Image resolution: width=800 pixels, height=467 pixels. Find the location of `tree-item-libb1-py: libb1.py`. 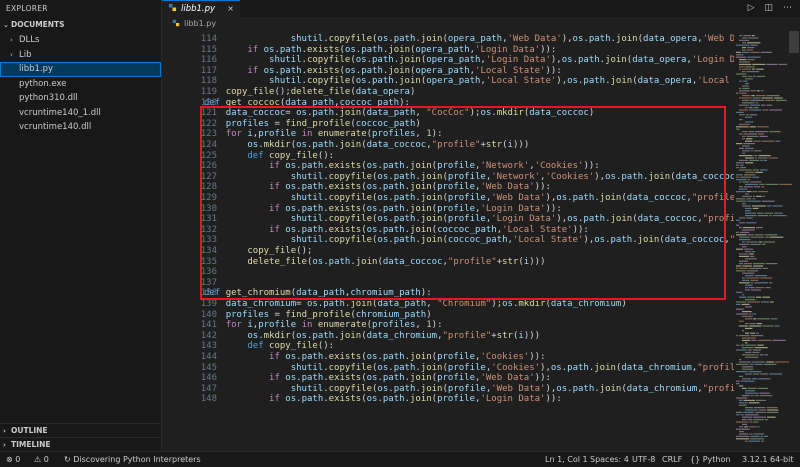

tree-item-libb1-py: libb1.py is located at coordinates (80, 69).